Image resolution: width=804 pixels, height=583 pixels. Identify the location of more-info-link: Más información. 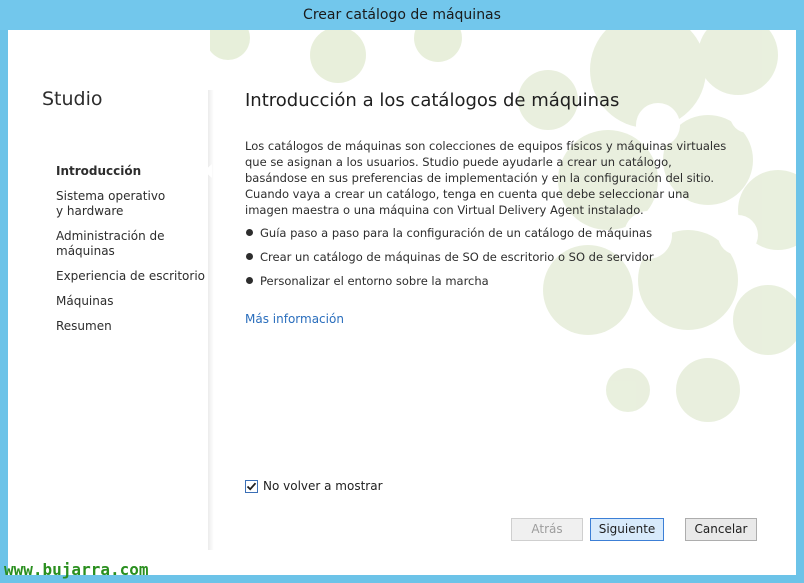
(294, 319).